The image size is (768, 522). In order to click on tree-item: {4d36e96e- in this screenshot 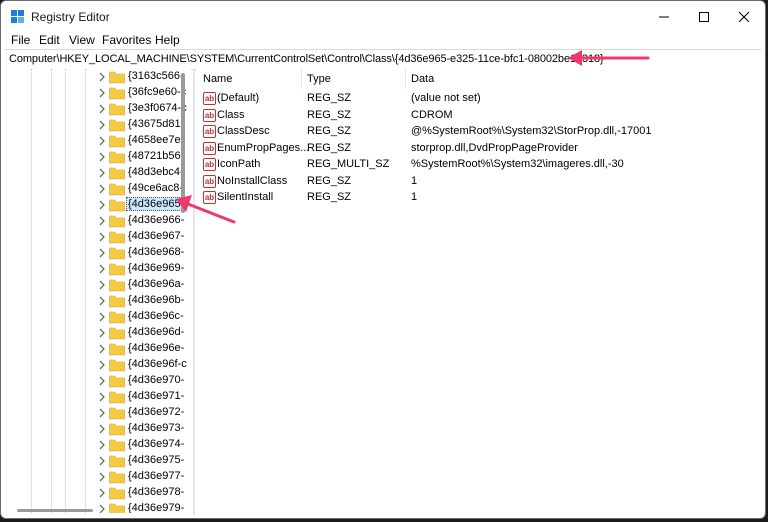, I will do `click(98, 349)`.